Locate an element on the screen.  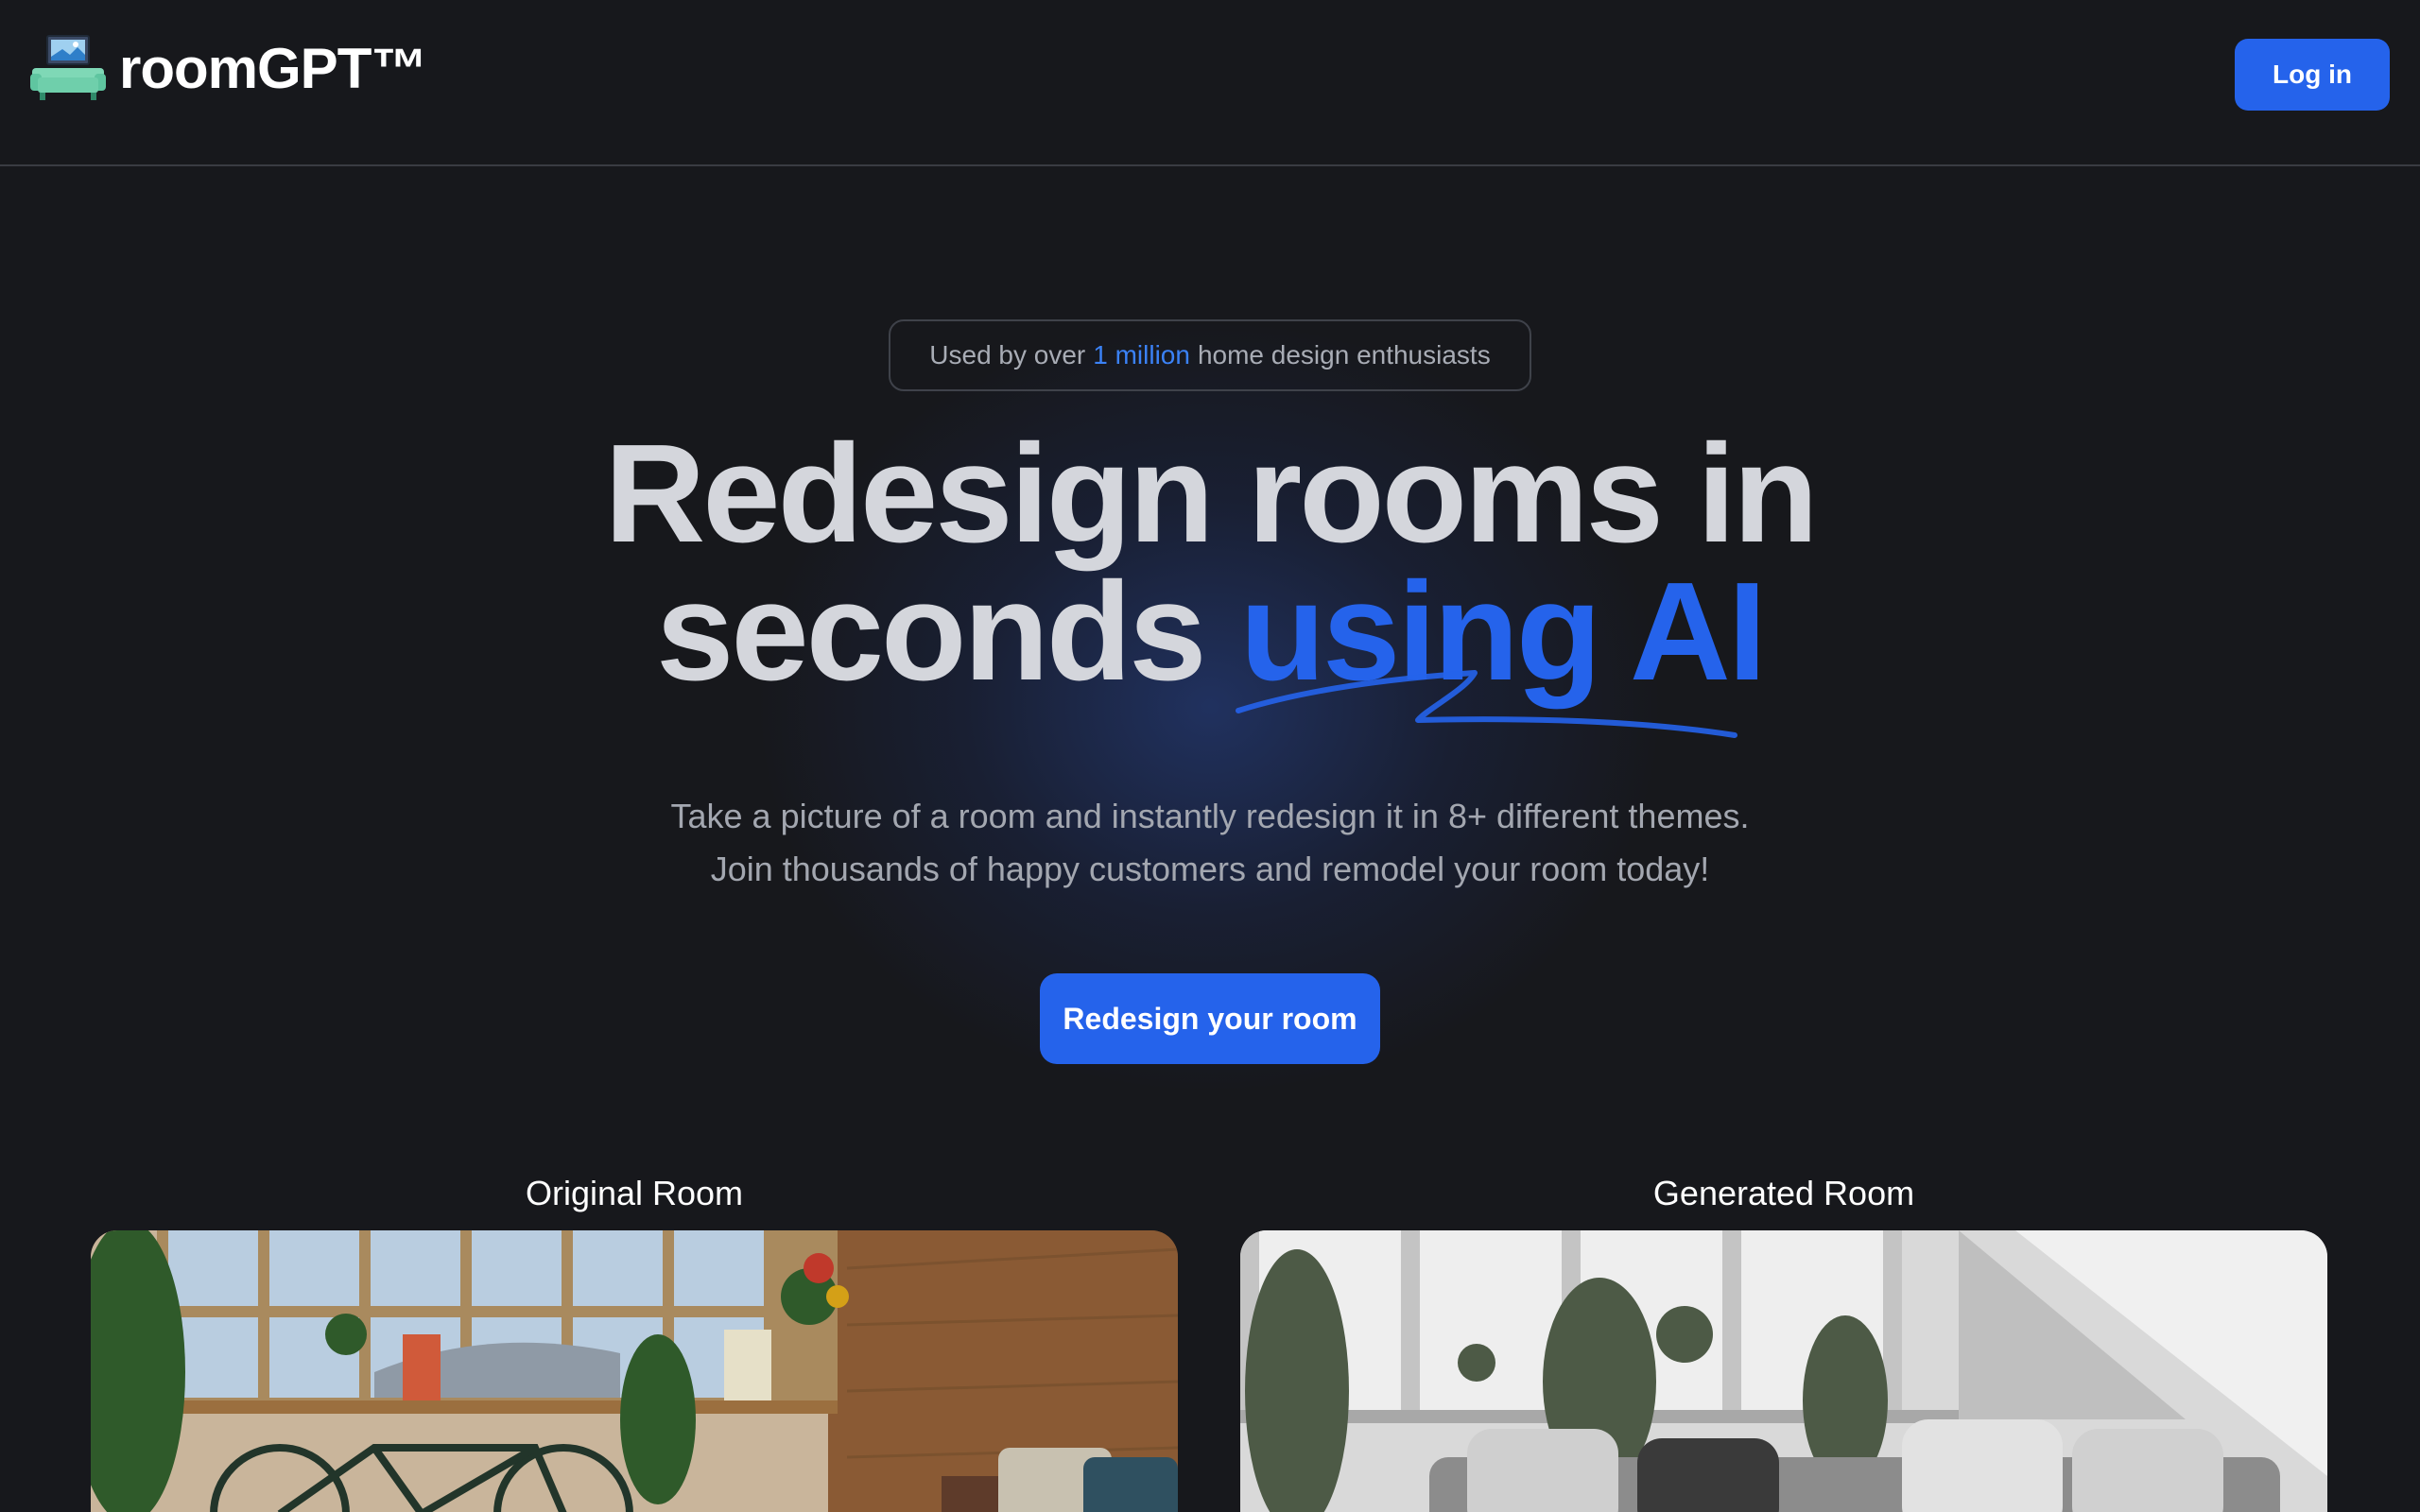
generated-room-image is located at coordinates (1783, 1371).